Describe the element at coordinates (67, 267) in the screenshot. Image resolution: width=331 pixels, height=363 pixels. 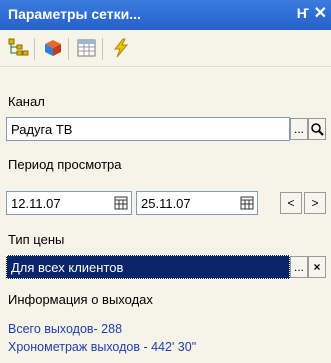
I see `price-type-value: Для всех клиентов` at that location.